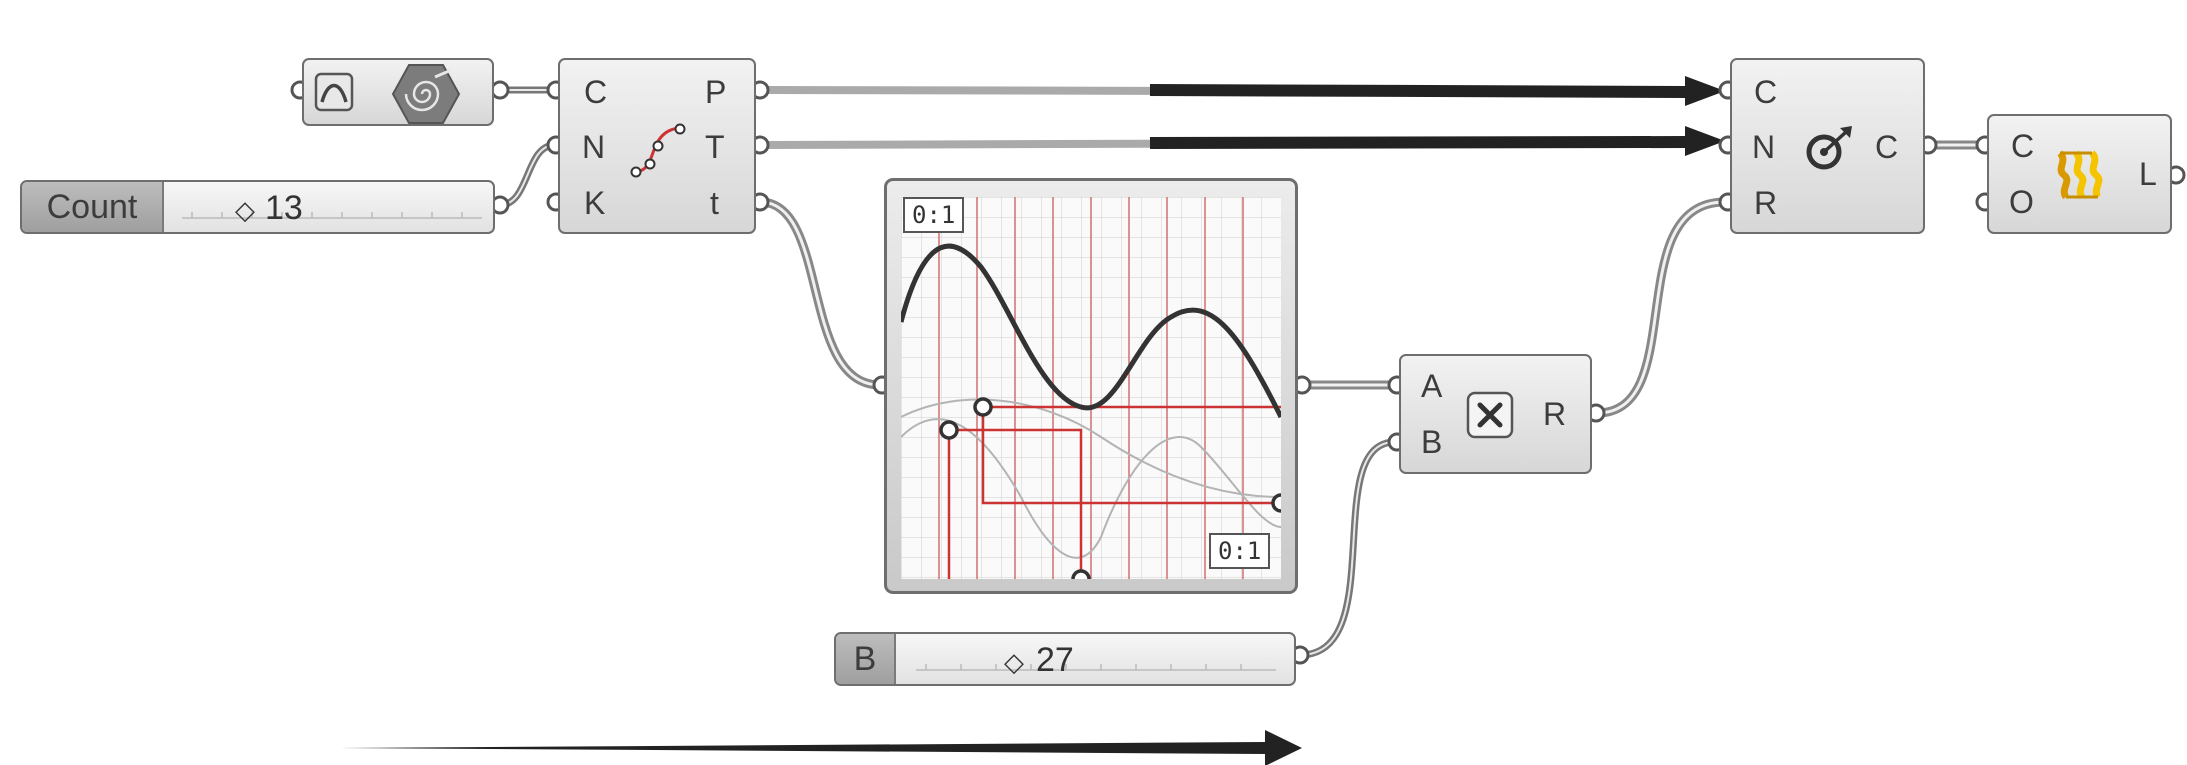  I want to click on slider-value-count: 13, so click(284, 208).